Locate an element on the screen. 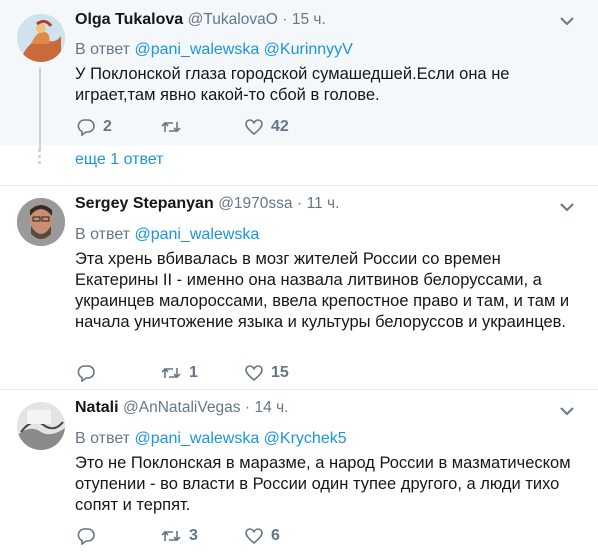 This screenshot has height=555, width=598. reply-mention-link: @Krychek5 is located at coordinates (305, 438).